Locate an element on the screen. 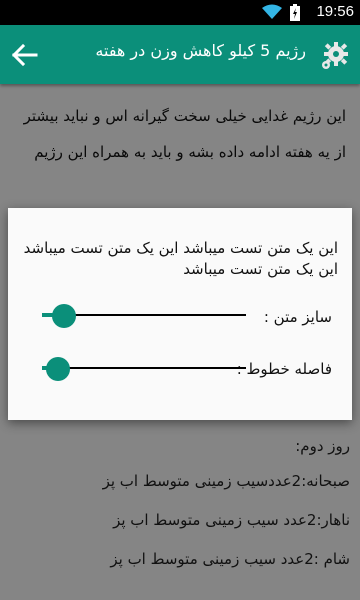  page-title: رژیم 5 کیلو کاهش وزن در هفته is located at coordinates (200, 50).